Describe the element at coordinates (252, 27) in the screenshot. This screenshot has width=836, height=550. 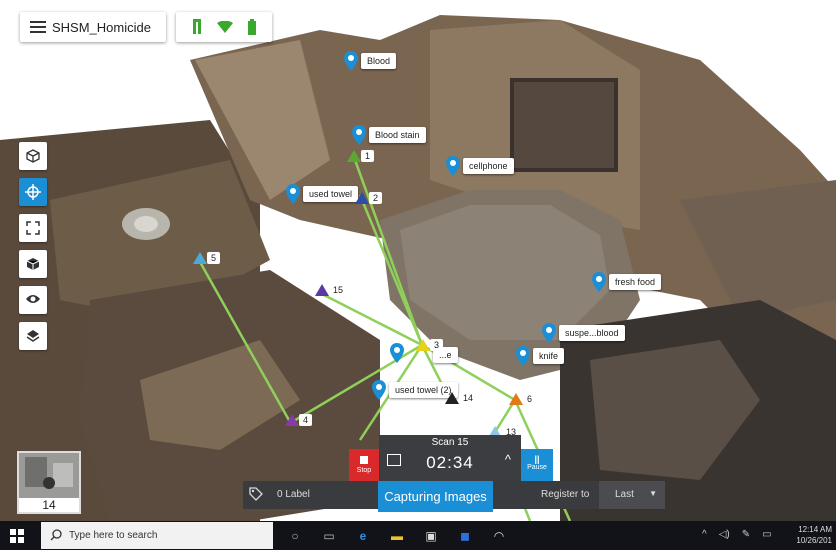
I see `battery-icon` at that location.